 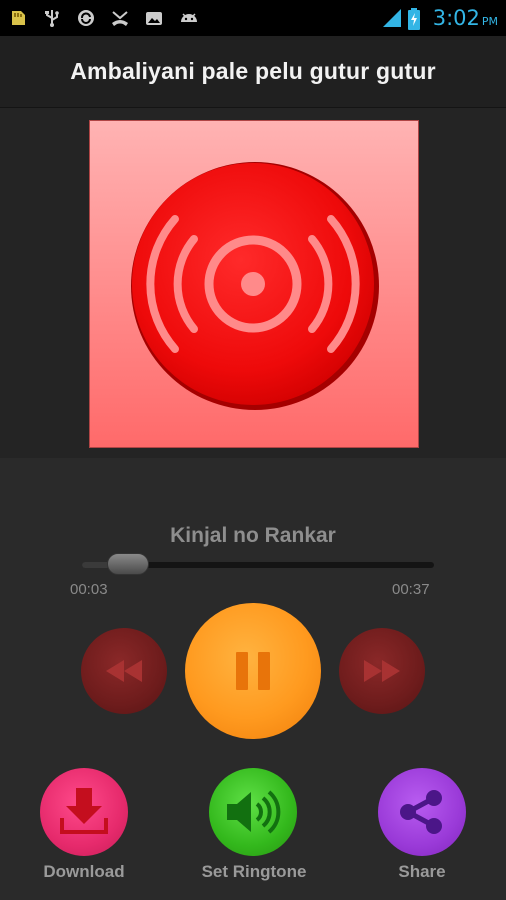 I want to click on fast-forward-icon, so click(x=382, y=671).